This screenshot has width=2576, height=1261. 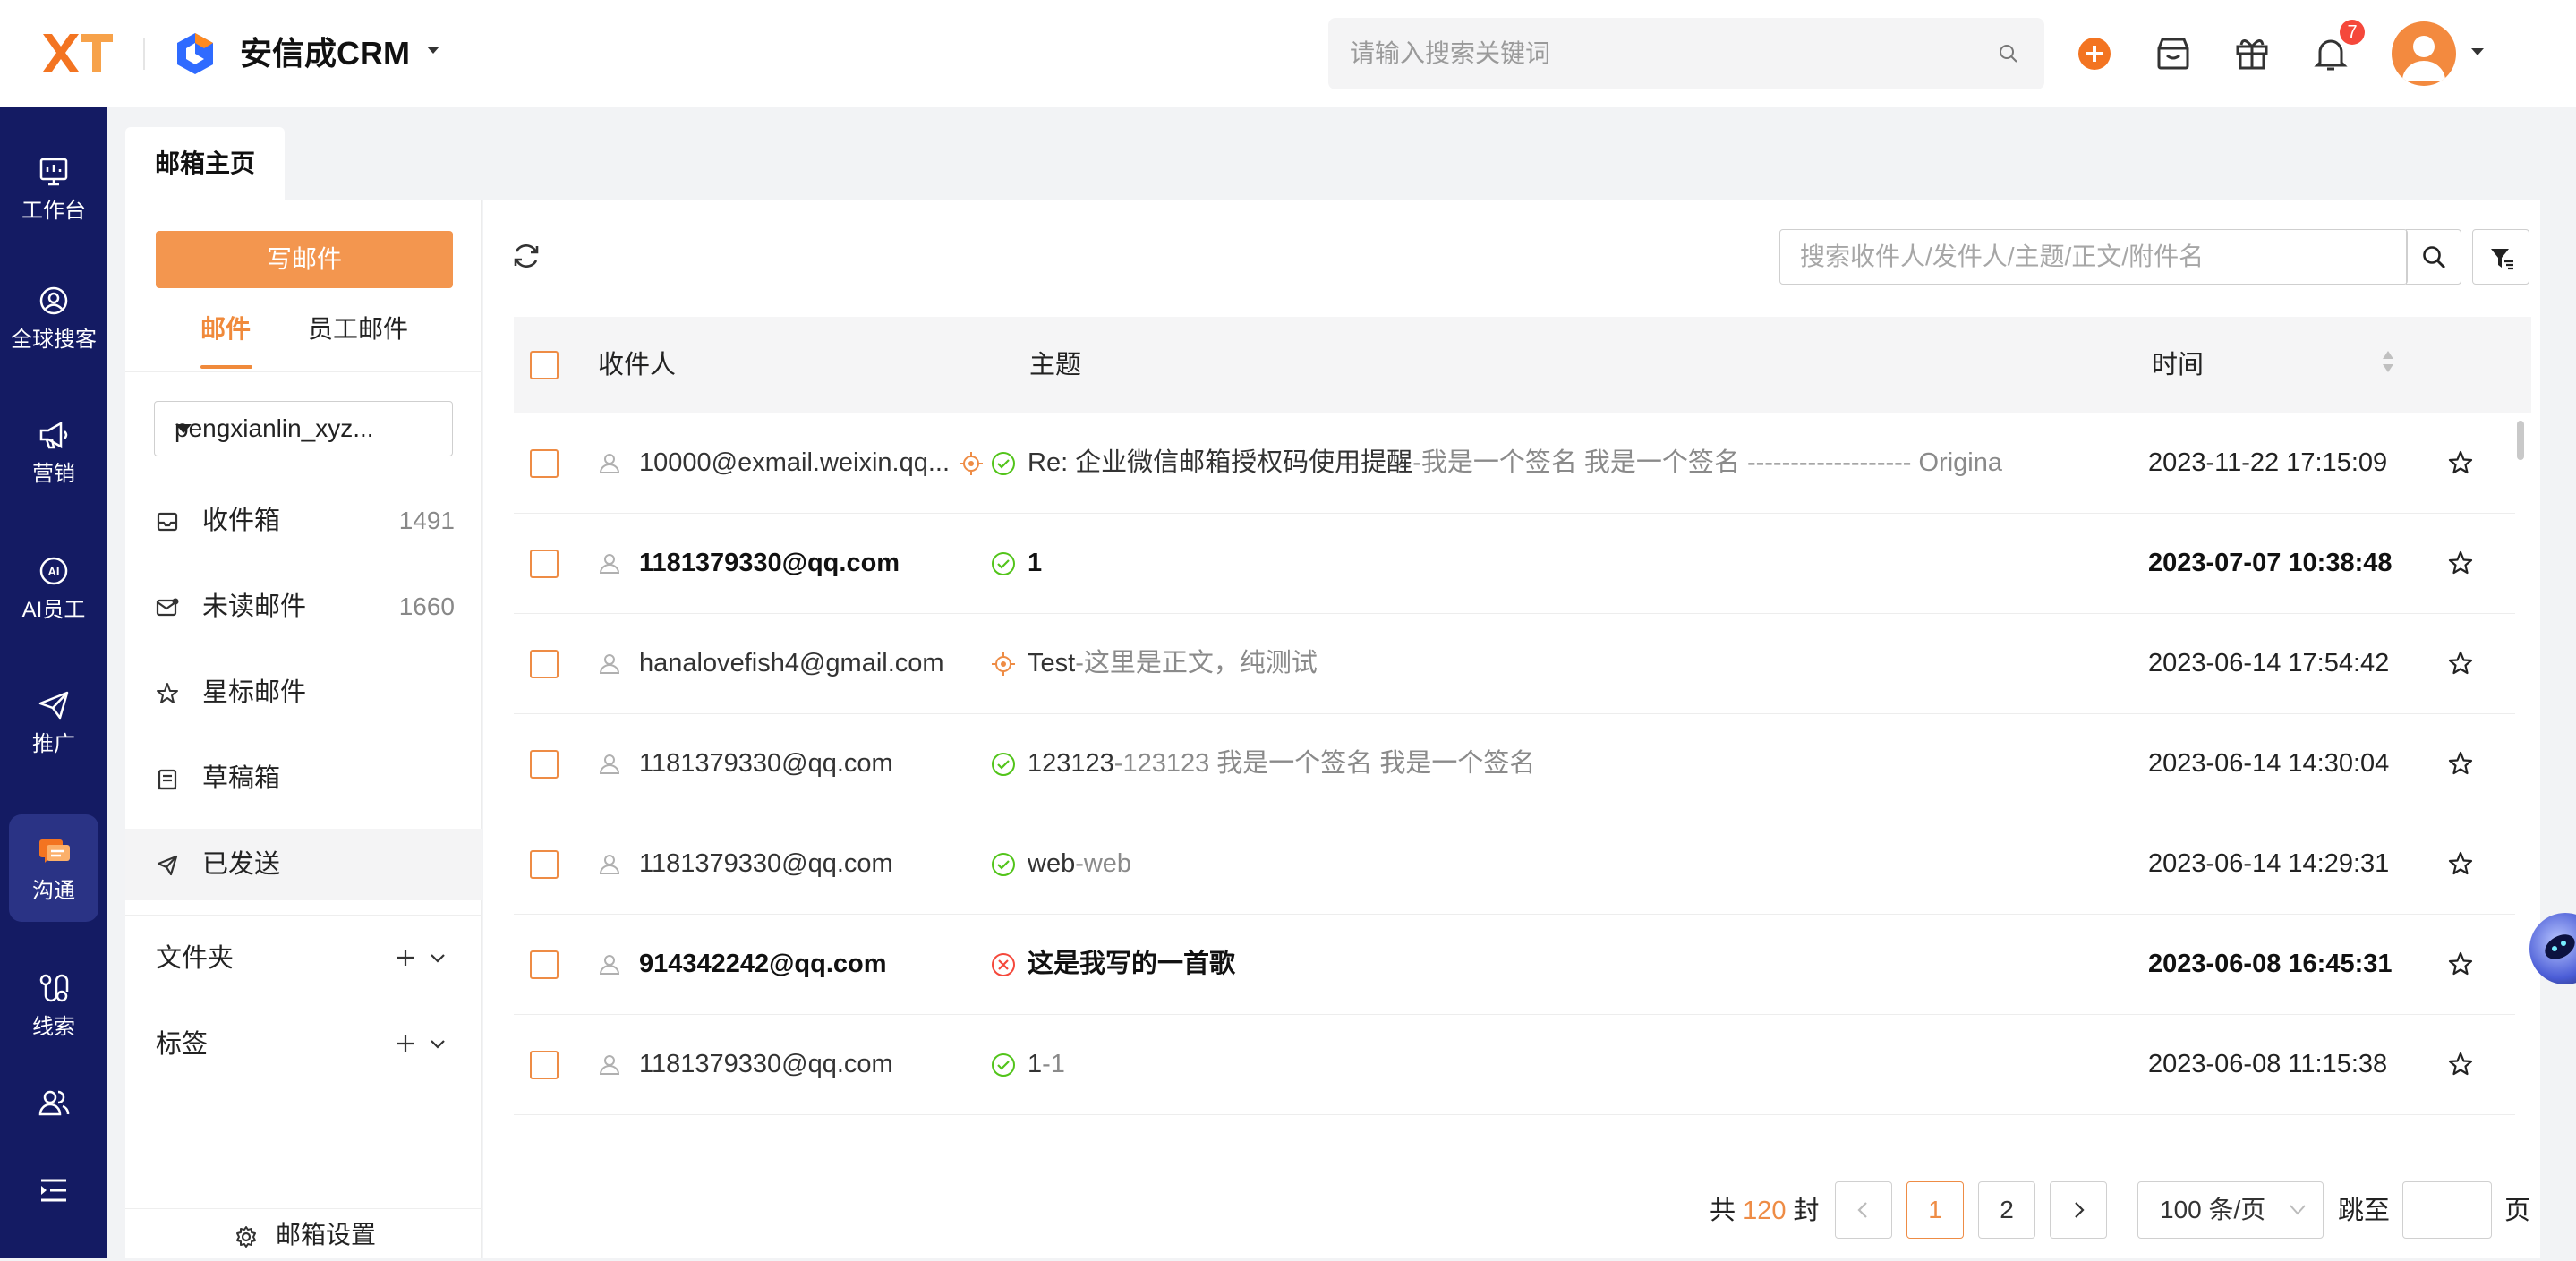 I want to click on jump-suffix: 页, so click(x=2517, y=1211).